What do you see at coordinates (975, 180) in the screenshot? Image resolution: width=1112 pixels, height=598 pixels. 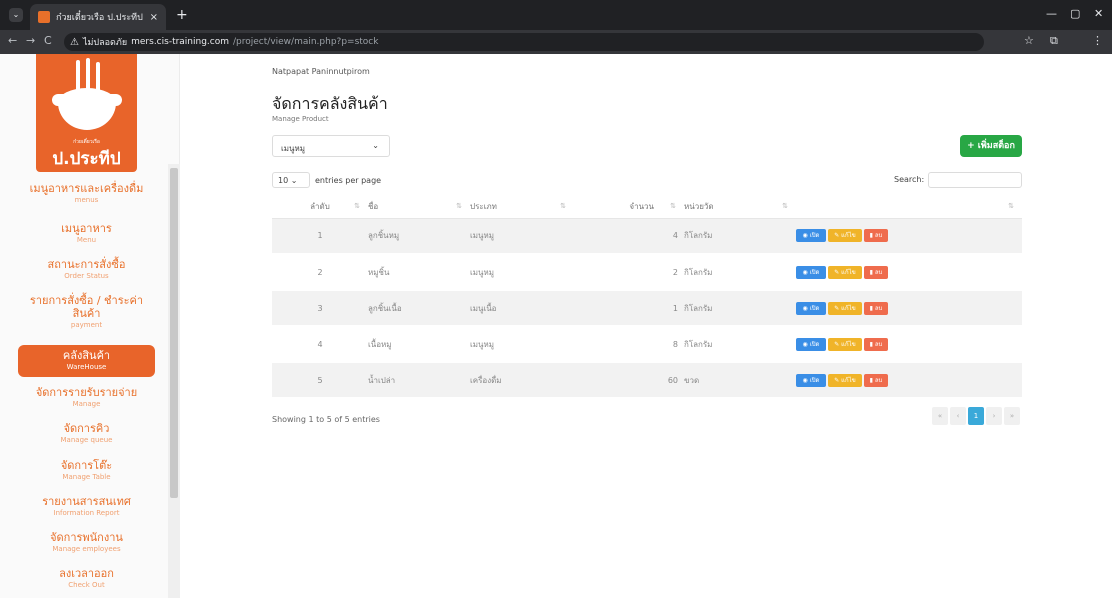 I see `search-input` at bounding box center [975, 180].